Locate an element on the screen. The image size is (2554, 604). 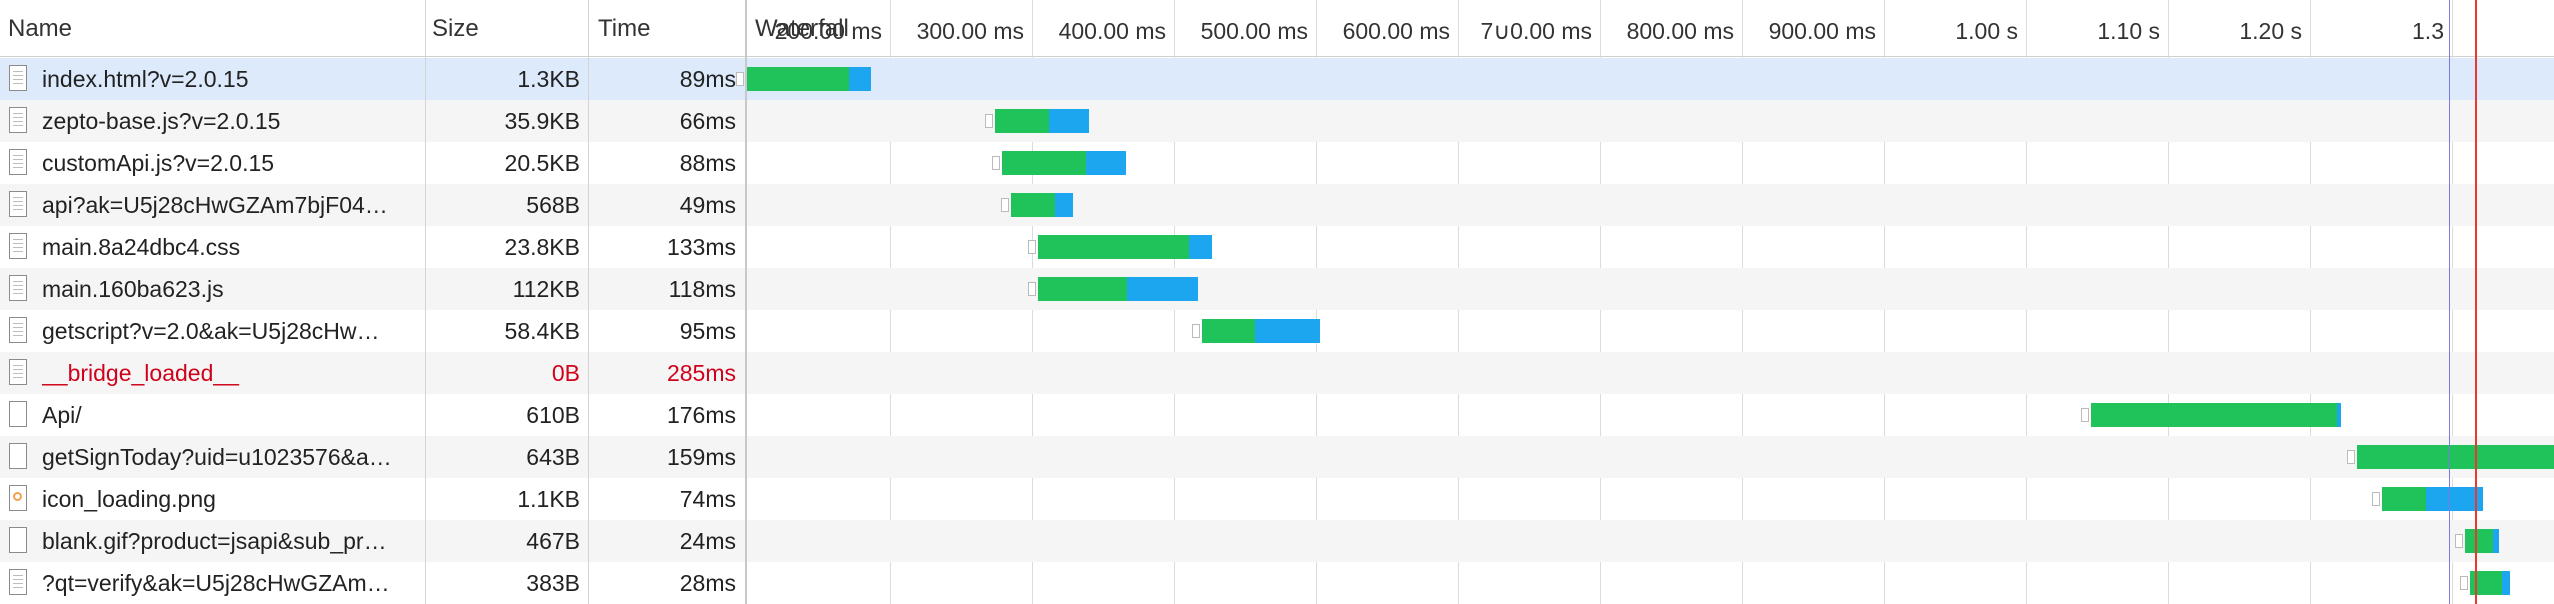
table-row: Api/610B 176ms is located at coordinates (1277, 415).